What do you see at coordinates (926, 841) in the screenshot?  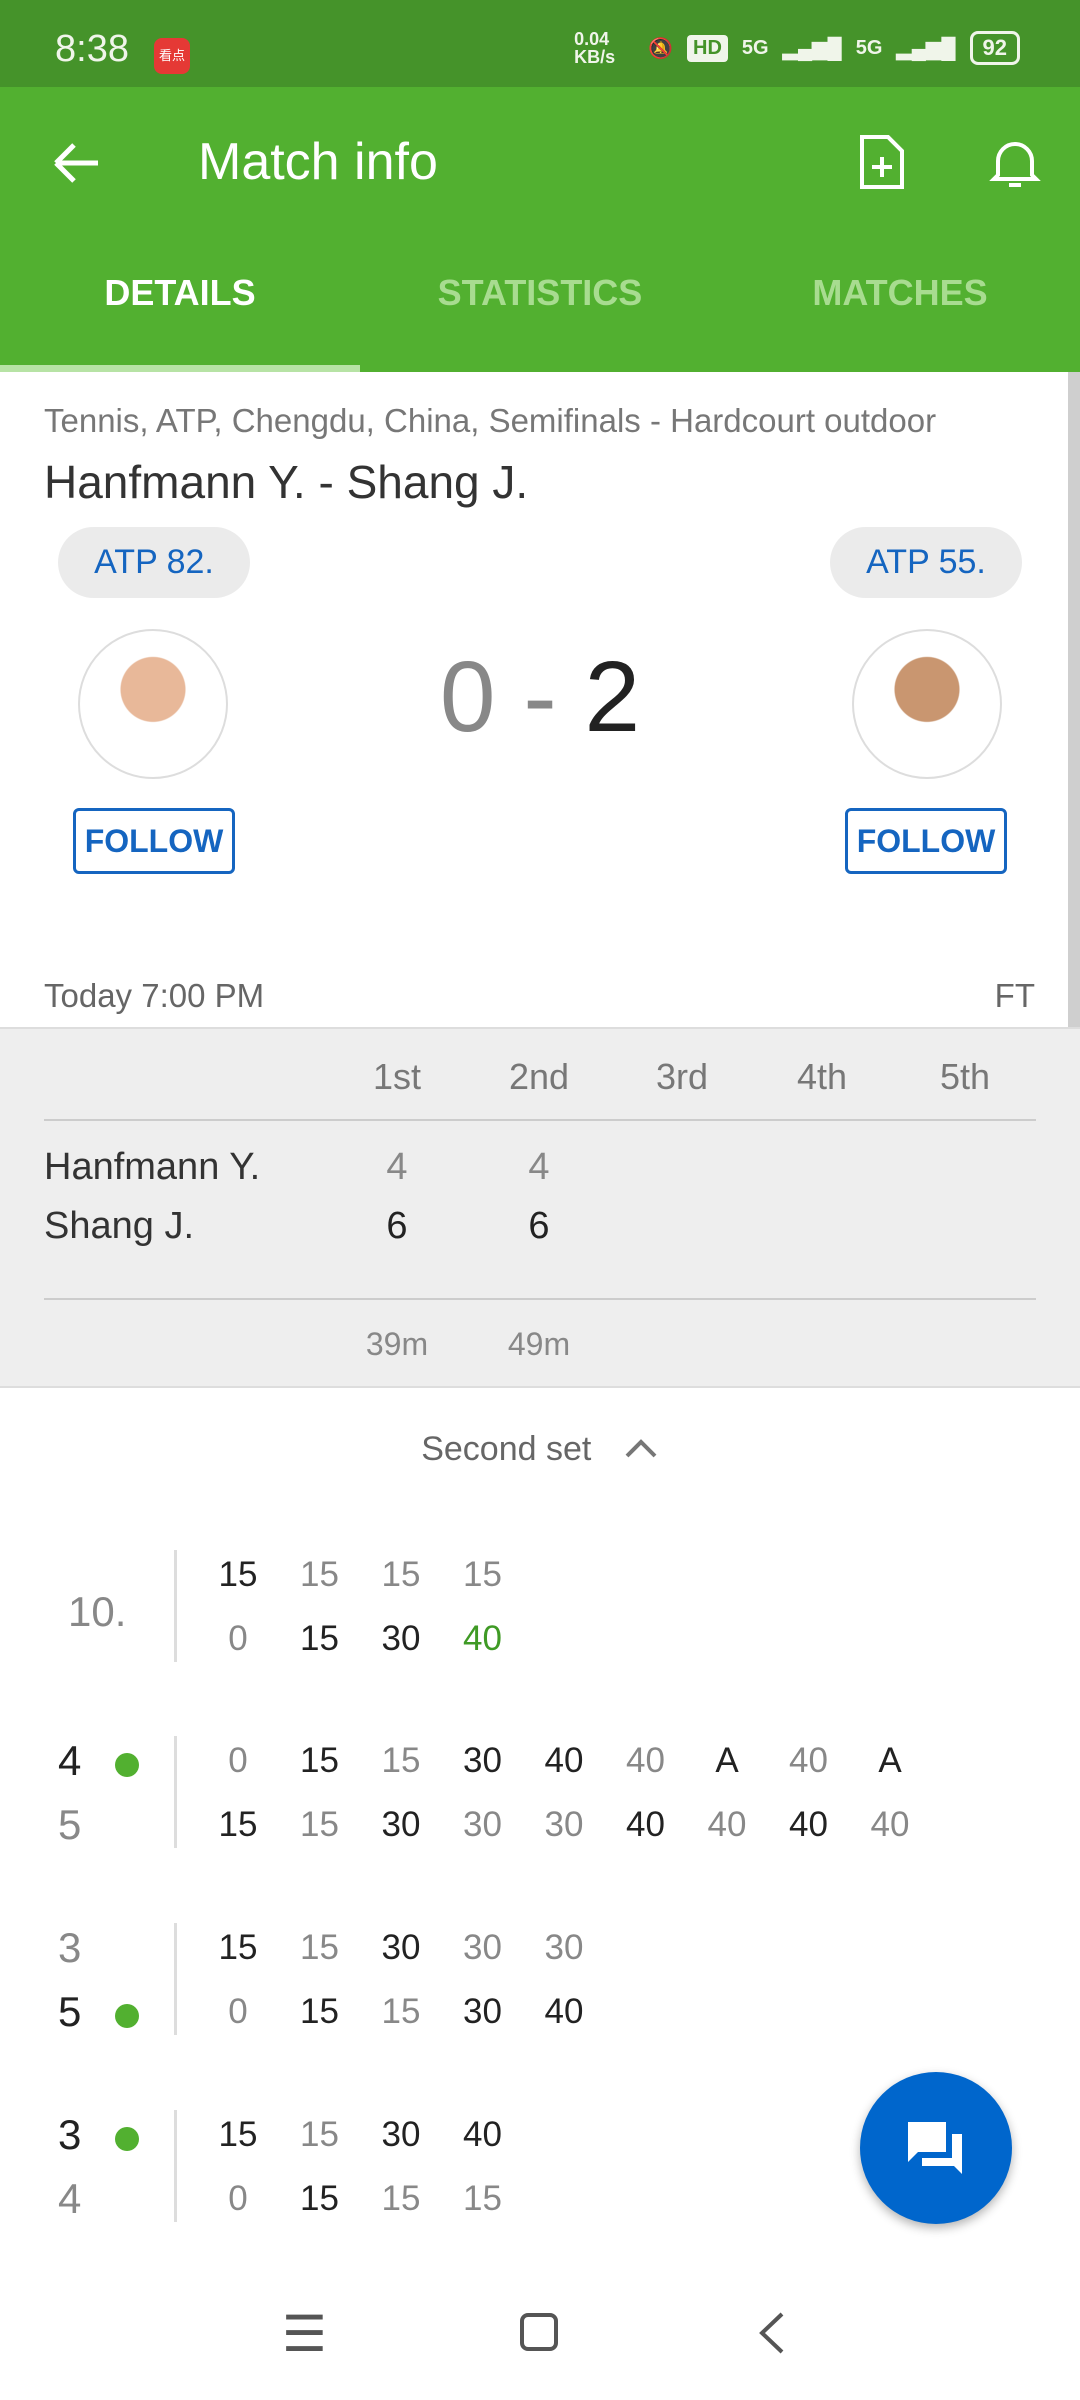 I see `follow-away-button: FOLLOW` at bounding box center [926, 841].